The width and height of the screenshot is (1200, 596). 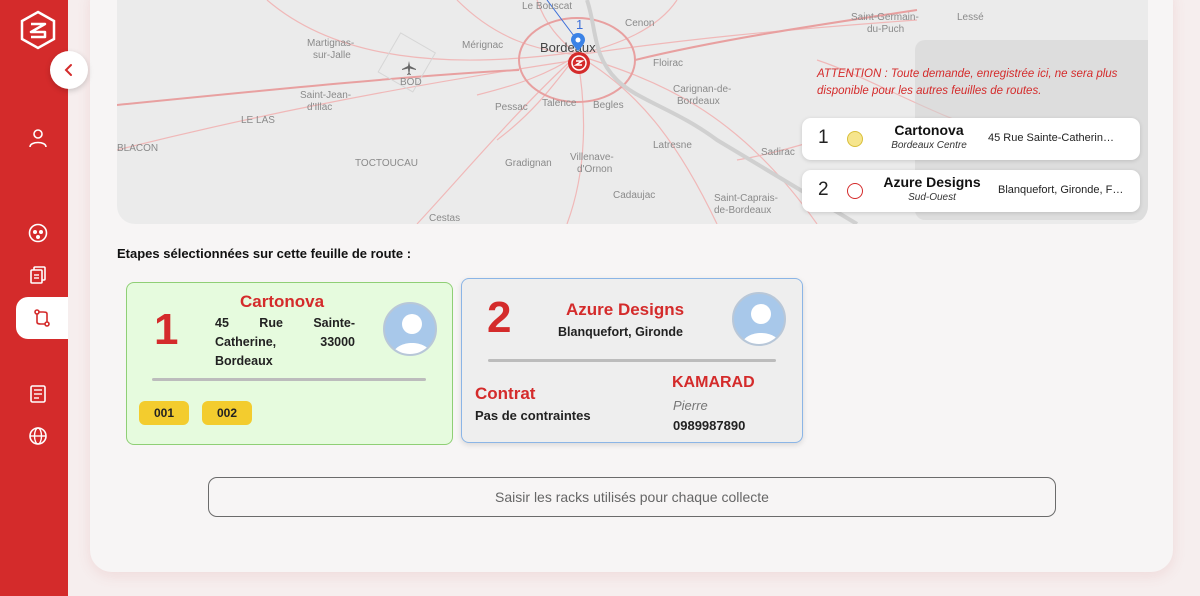 I want to click on brand-logo-icon, so click(x=38, y=30).